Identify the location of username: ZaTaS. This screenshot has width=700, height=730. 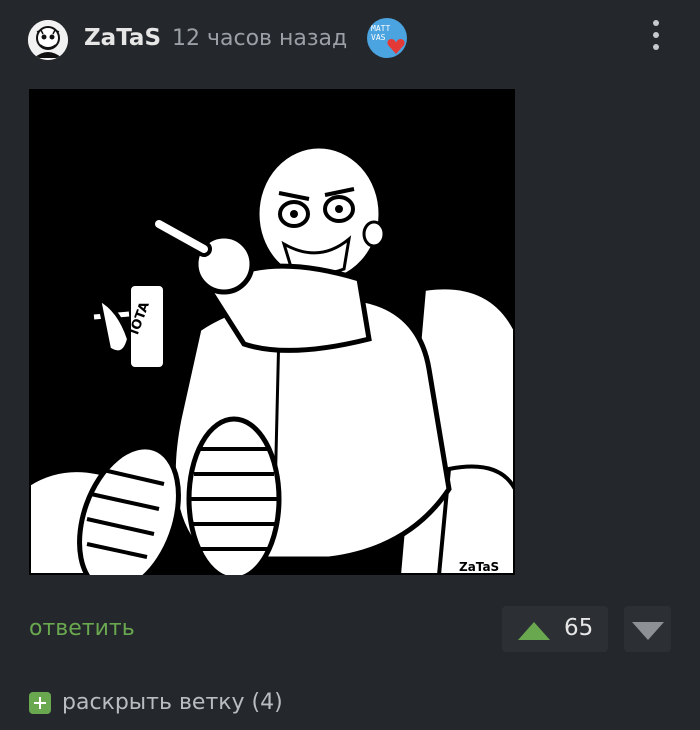
(122, 38).